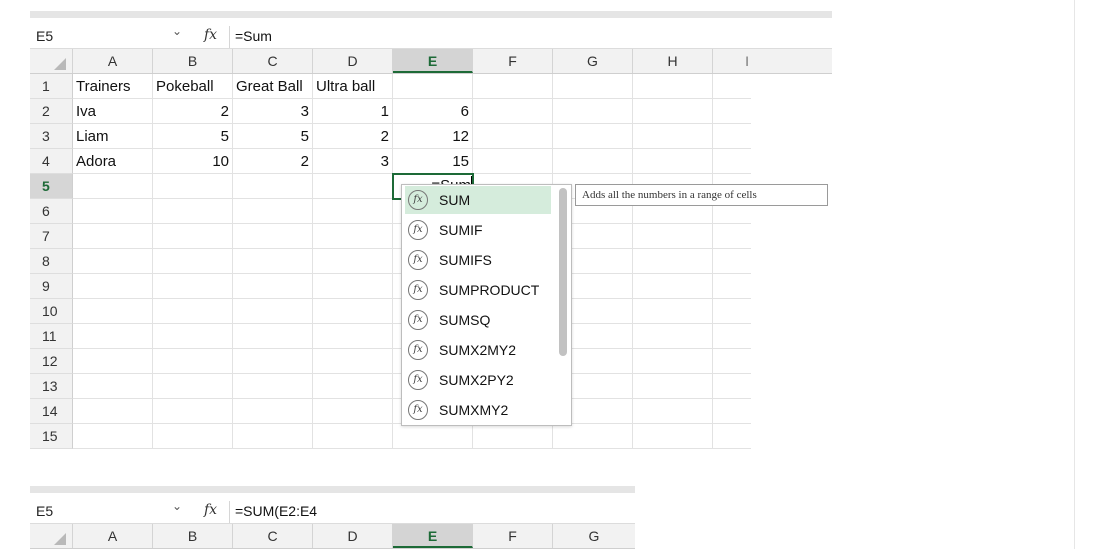 Image resolution: width=1102 pixels, height=549 pixels. Describe the element at coordinates (478, 350) in the screenshot. I see `autocomplete-item: fx SUMX2MY2` at that location.